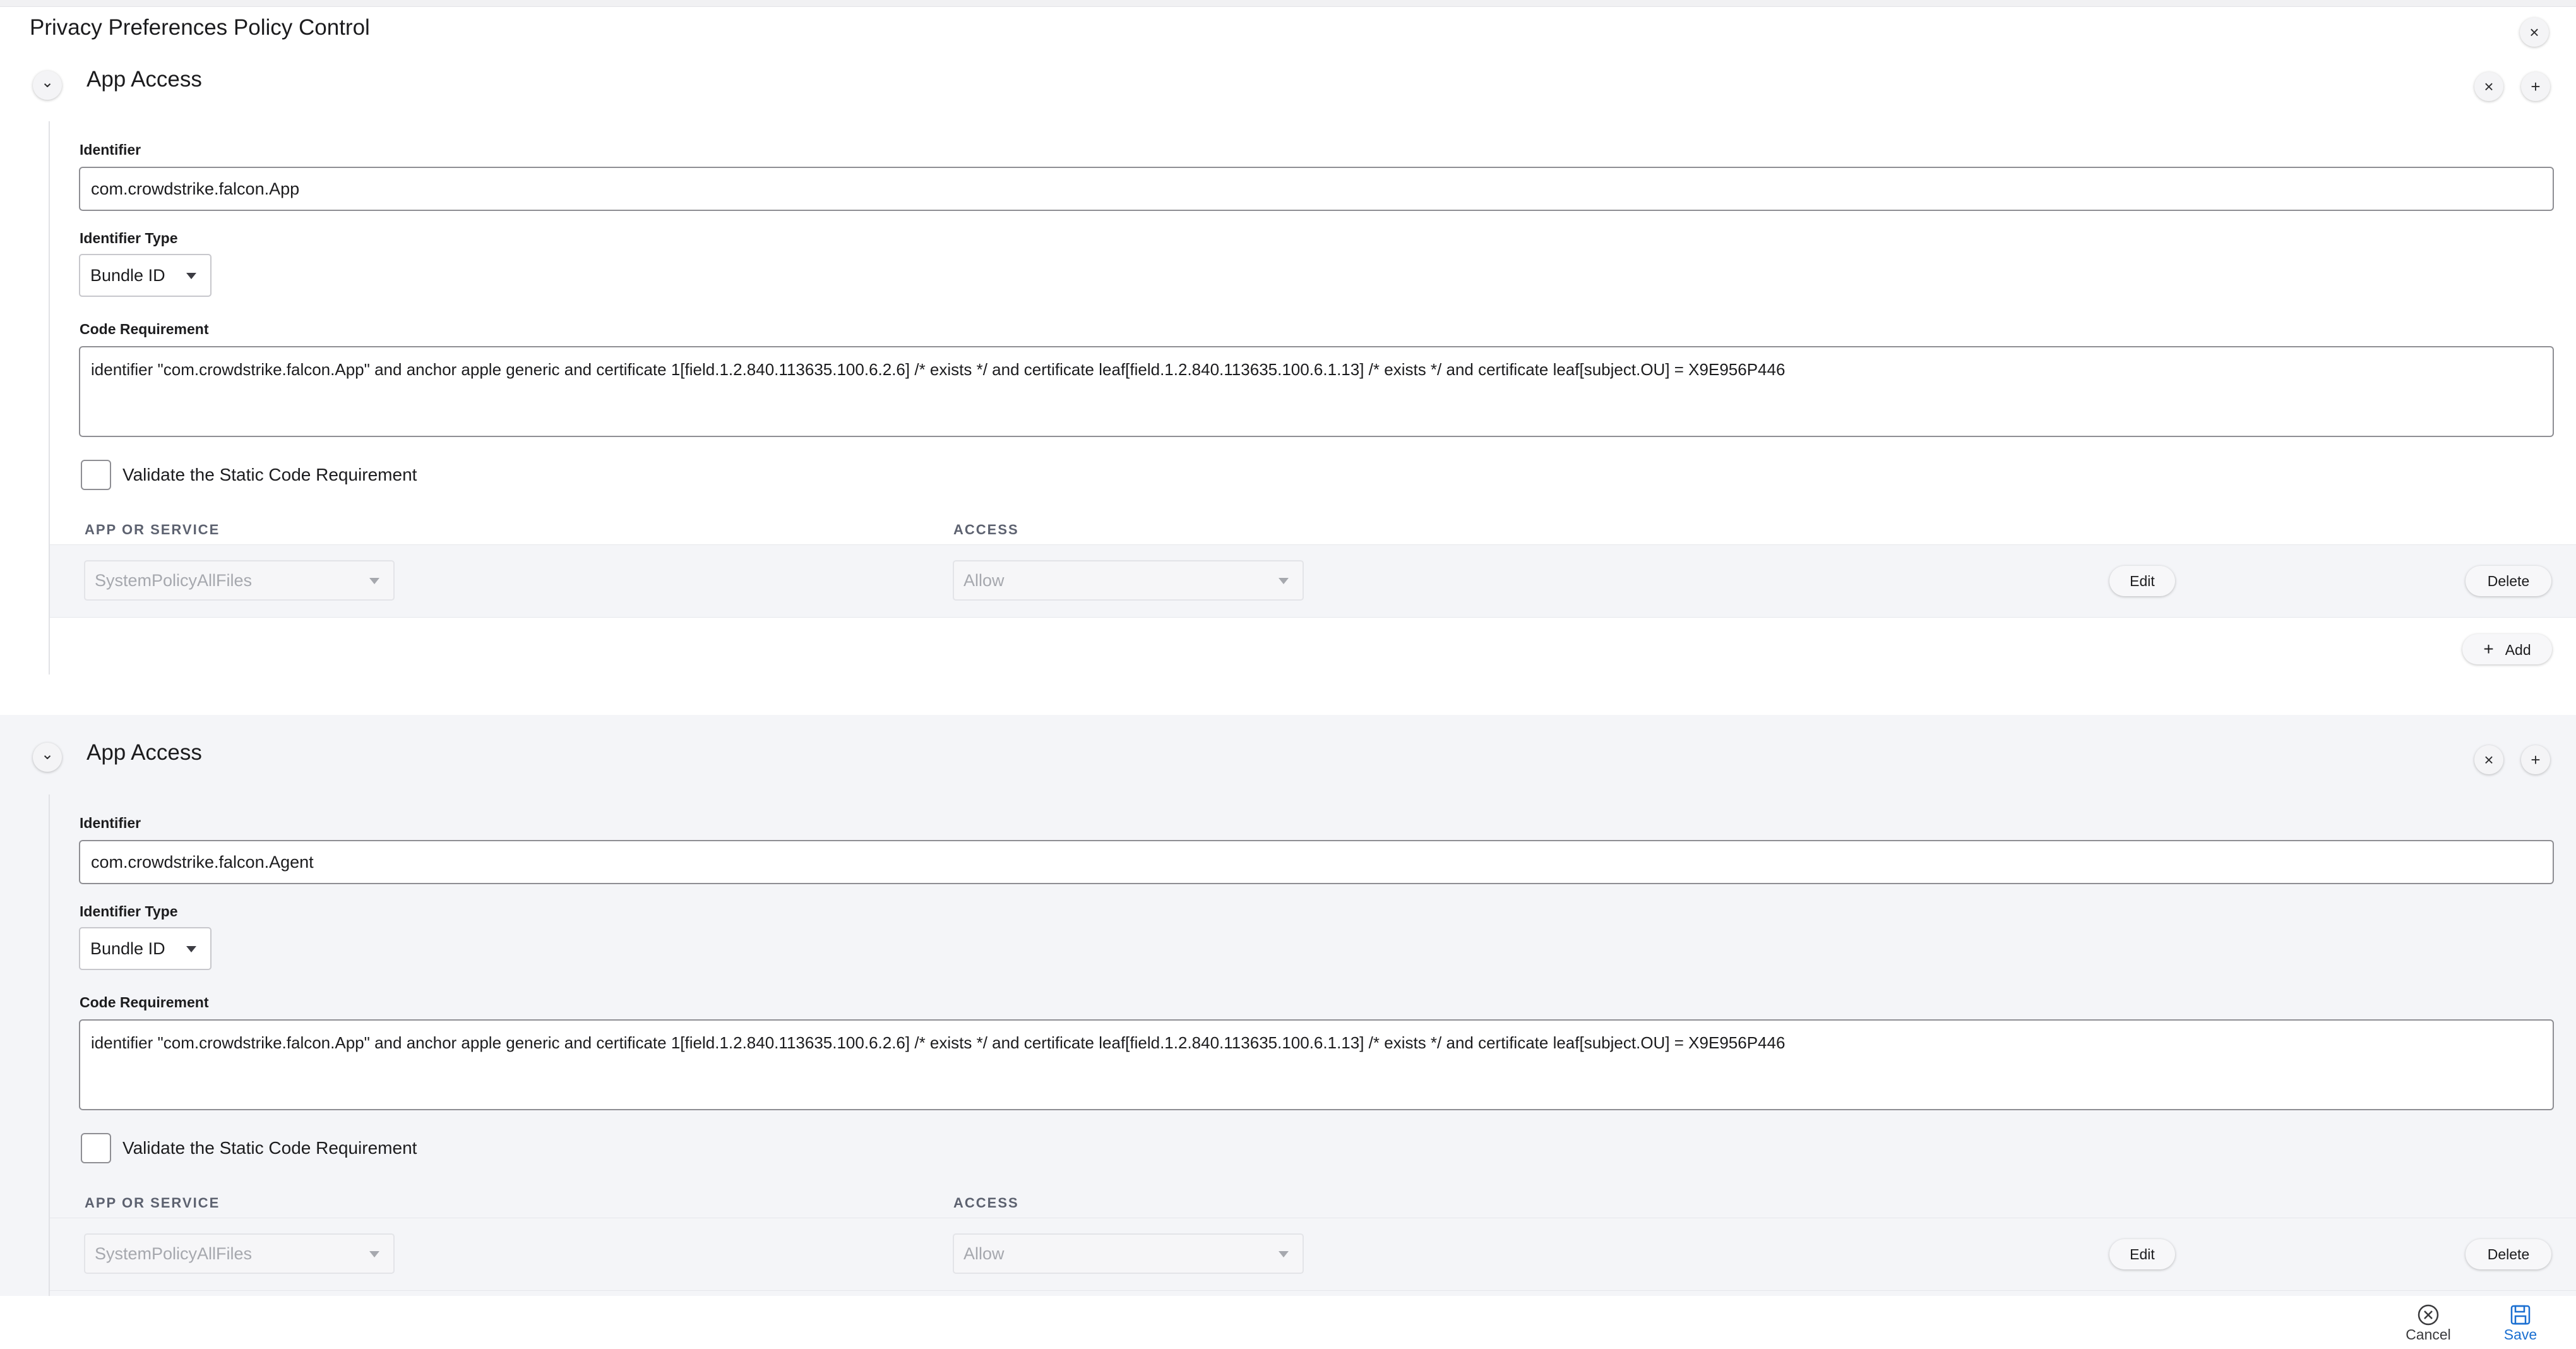 This screenshot has height=1349, width=2576. Describe the element at coordinates (2428, 1315) in the screenshot. I see `cancel-circle-icon` at that location.